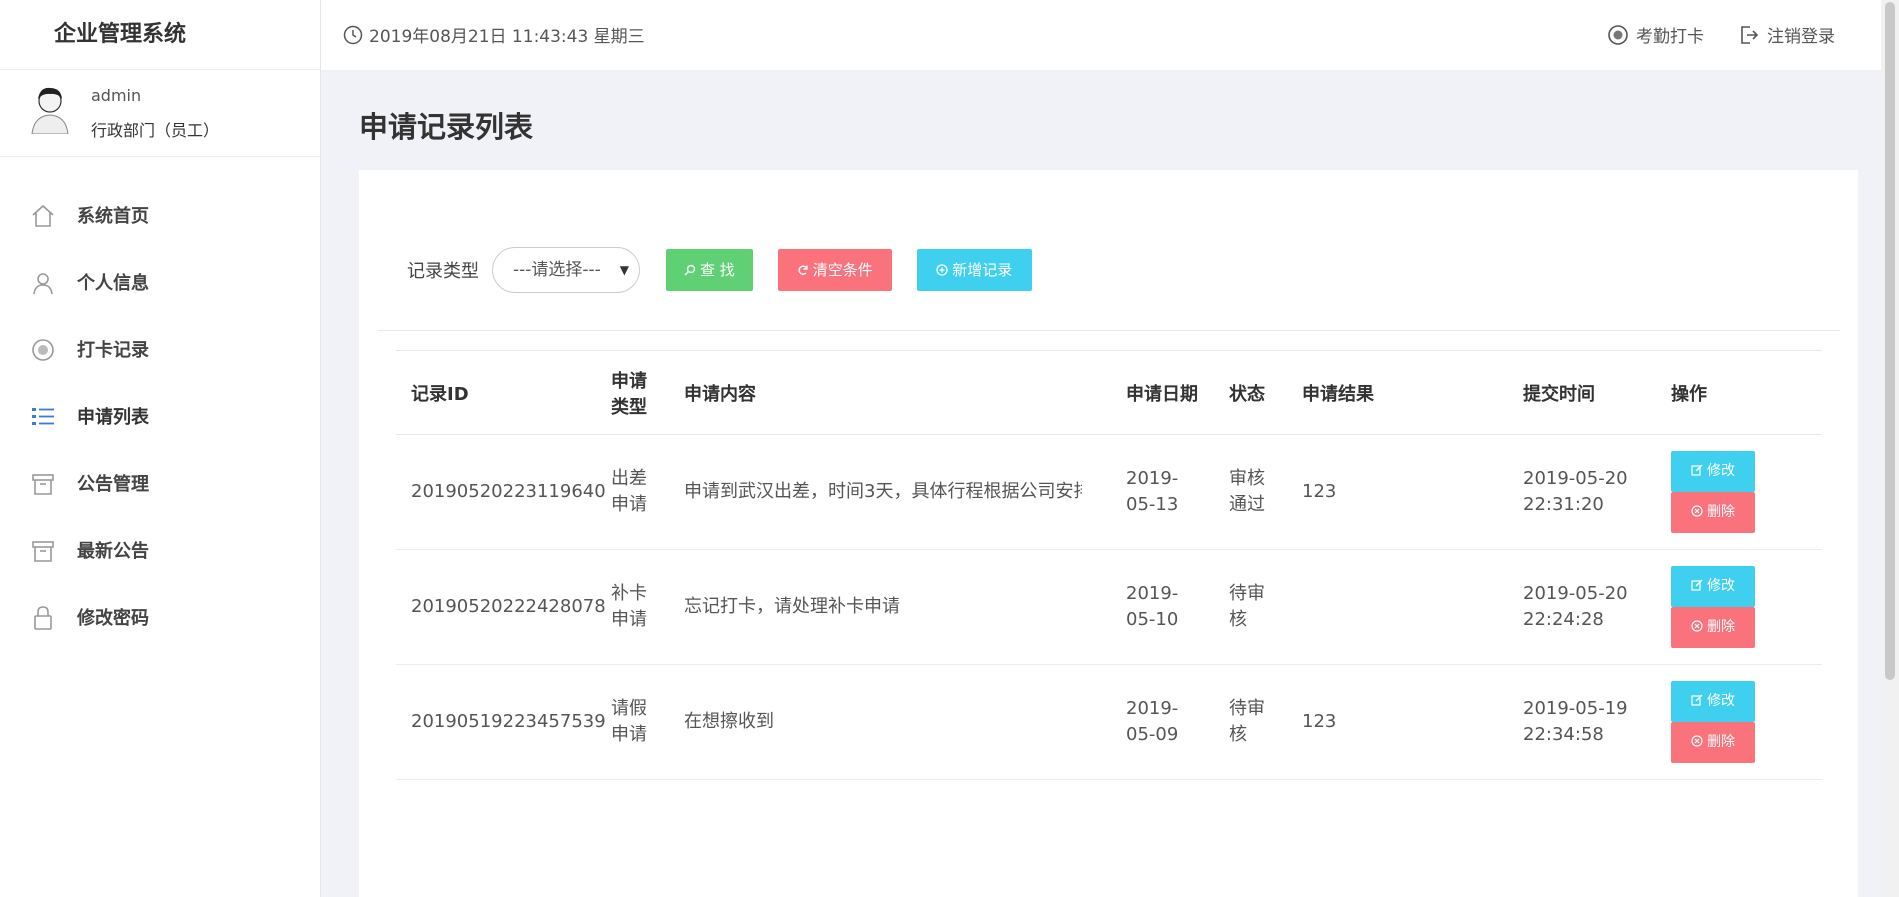 The height and width of the screenshot is (897, 1899). I want to click on list-icon, so click(43, 416).